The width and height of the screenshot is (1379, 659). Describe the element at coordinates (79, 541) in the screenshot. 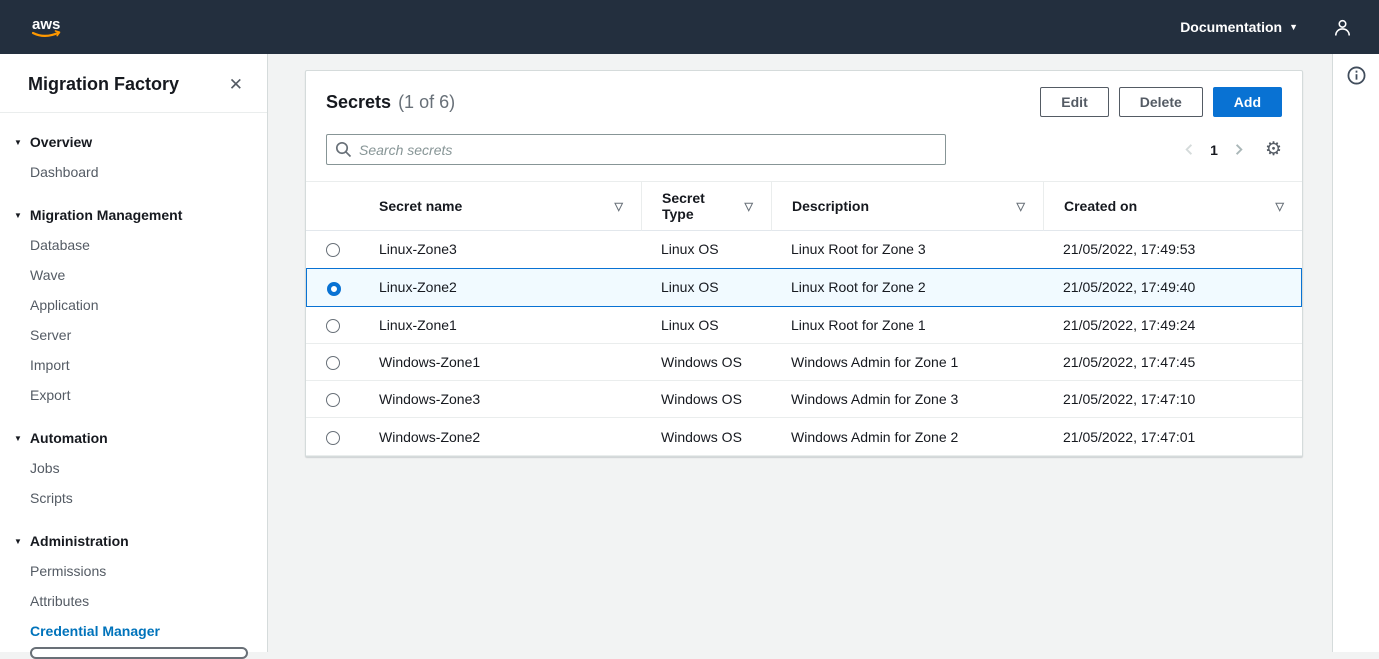

I see `nav-section-label: Administration` at that location.